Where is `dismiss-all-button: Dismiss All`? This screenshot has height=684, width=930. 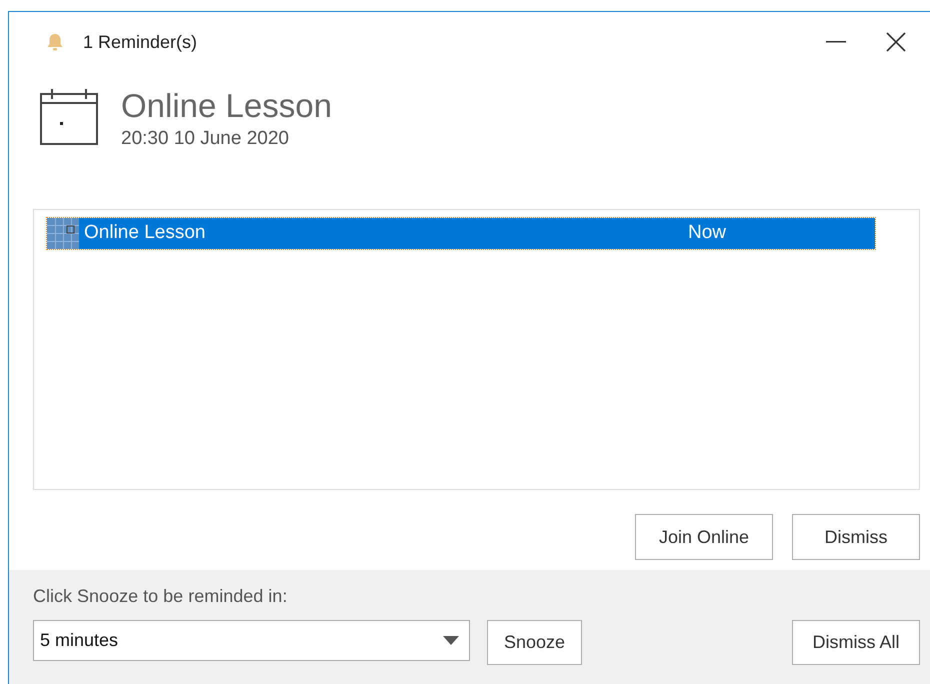 dismiss-all-button: Dismiss All is located at coordinates (856, 642).